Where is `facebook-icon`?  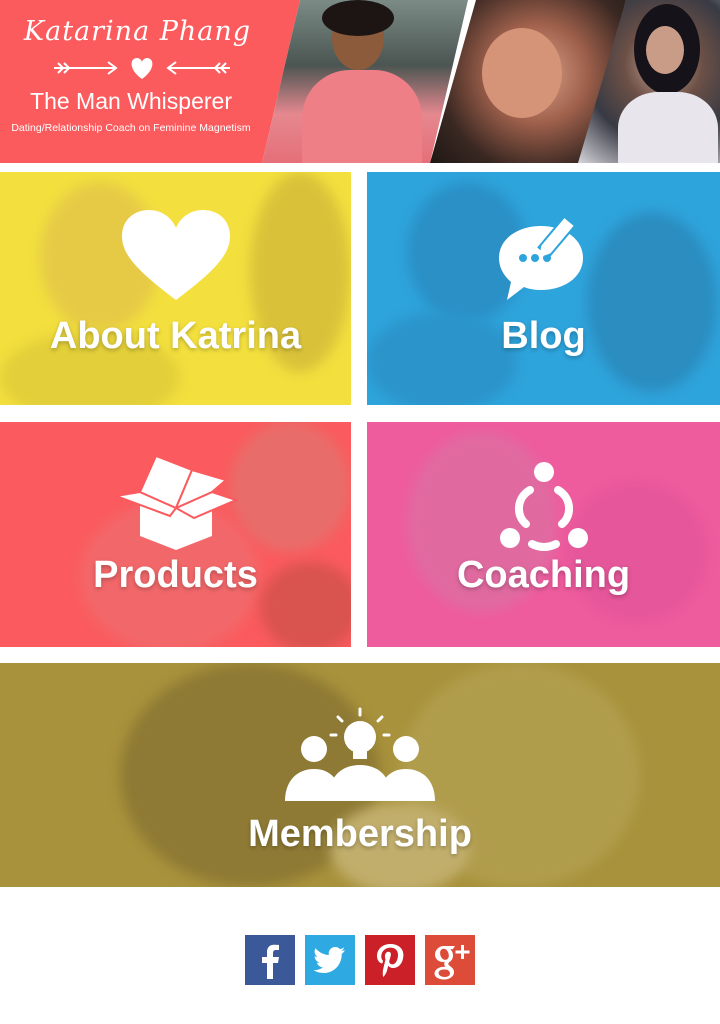 facebook-icon is located at coordinates (270, 960).